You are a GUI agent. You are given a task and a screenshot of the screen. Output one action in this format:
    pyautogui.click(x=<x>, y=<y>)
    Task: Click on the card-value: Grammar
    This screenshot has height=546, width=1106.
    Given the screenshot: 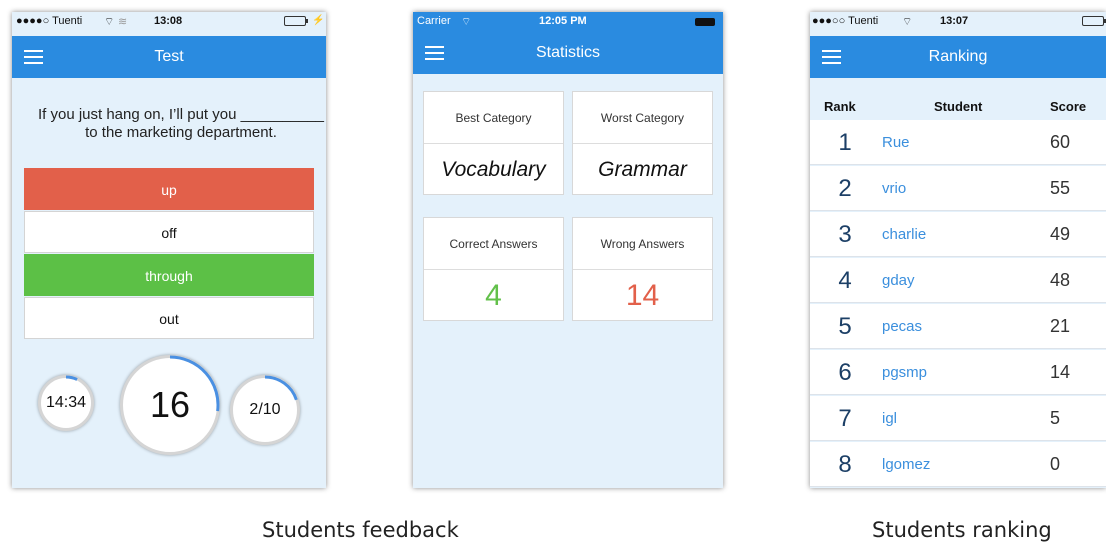 What is the action you would take?
    pyautogui.click(x=642, y=169)
    